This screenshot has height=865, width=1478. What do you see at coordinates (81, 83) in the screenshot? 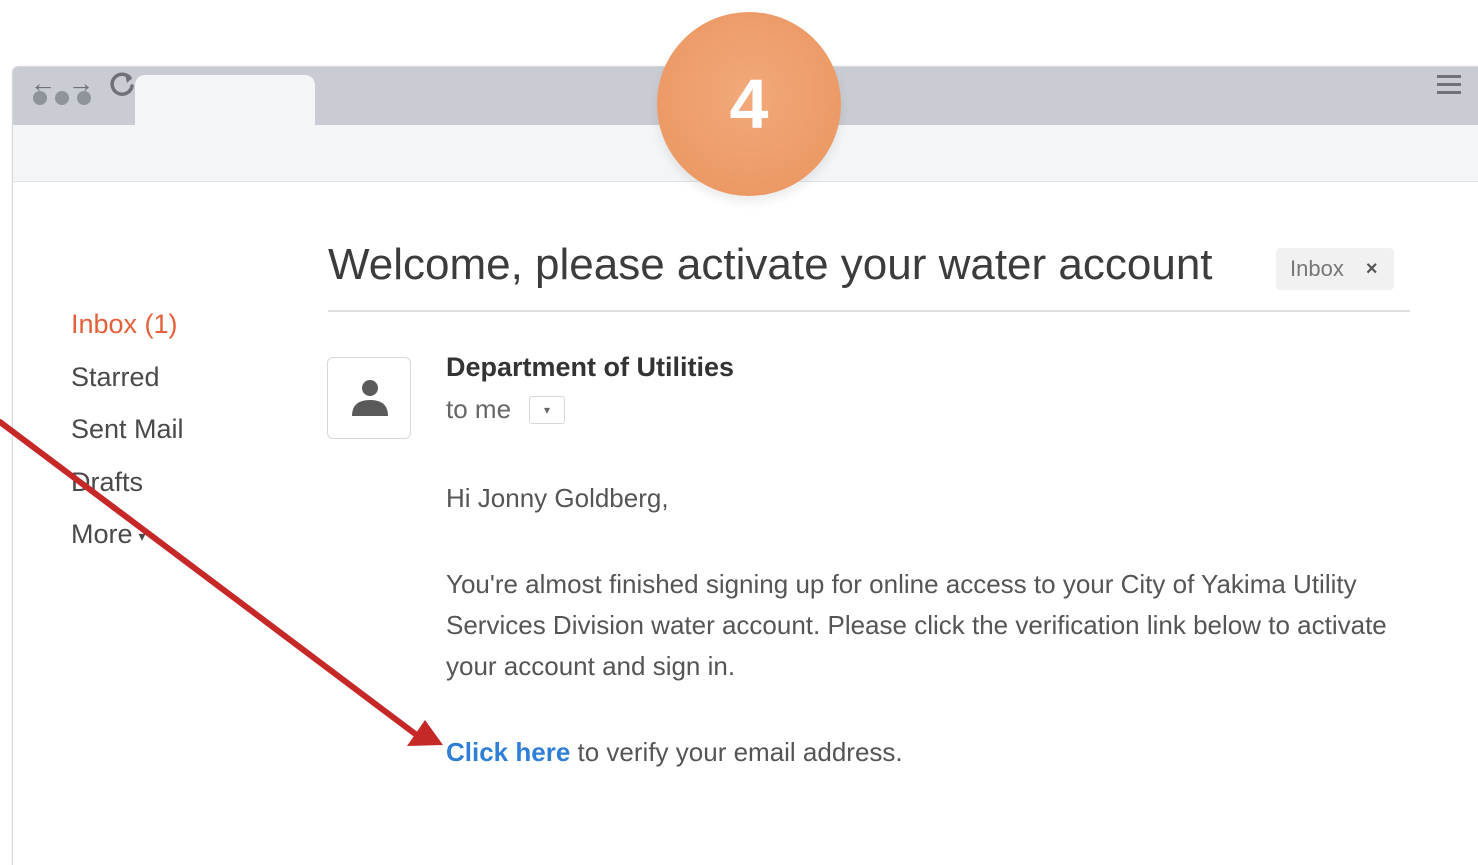
I see `forward-arrow-icon: →` at bounding box center [81, 83].